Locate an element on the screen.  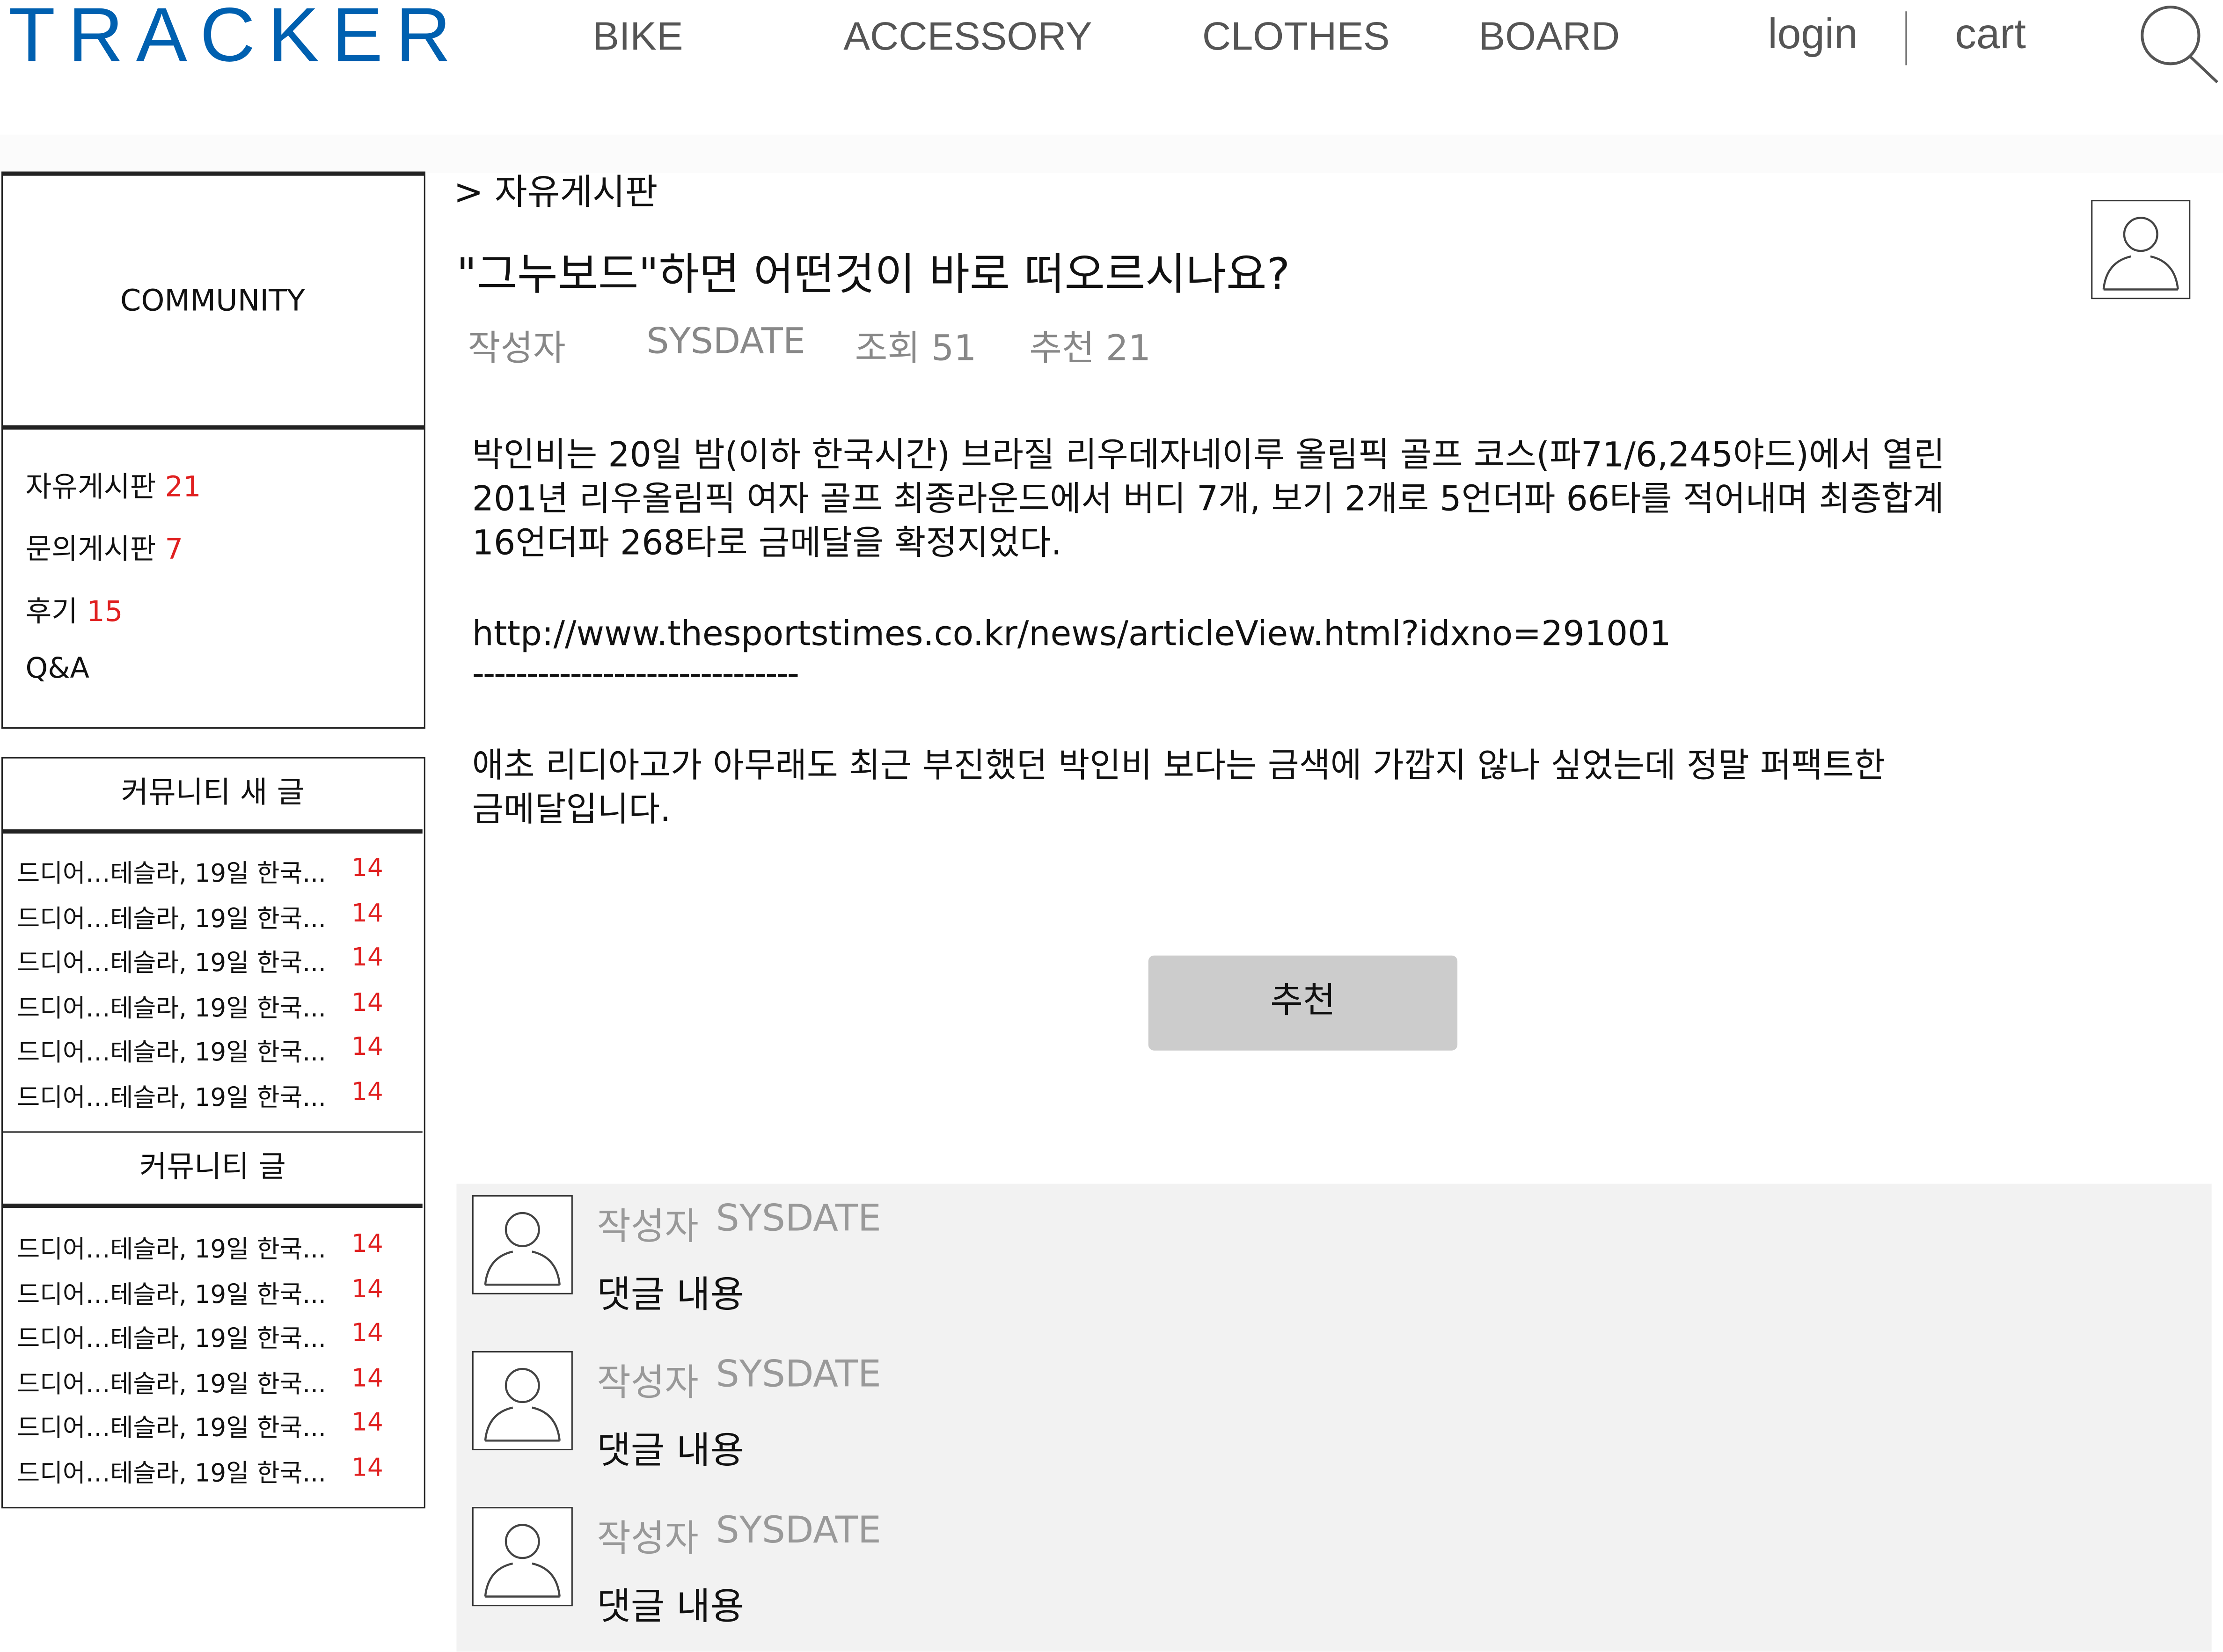
board-list: 자유게시판 21 문의게시판 7 후기 15 Q&A is located at coordinates (213, 578).